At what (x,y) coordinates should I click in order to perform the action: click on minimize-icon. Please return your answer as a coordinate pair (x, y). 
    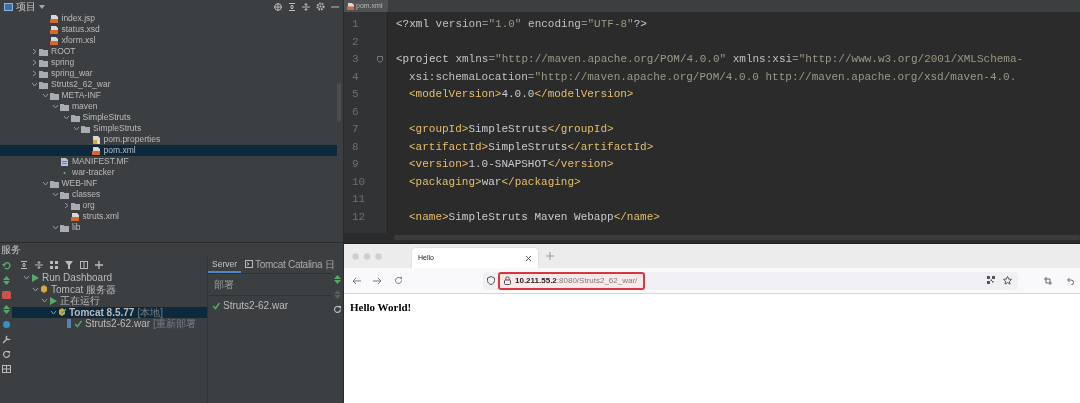
    Looking at the image, I should click on (335, 6).